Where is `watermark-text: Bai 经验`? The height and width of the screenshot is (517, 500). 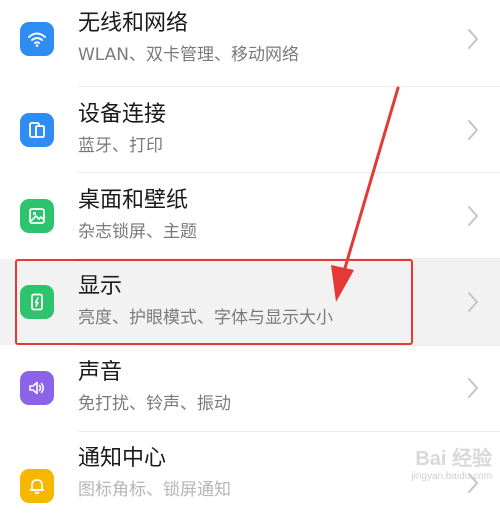 watermark-text: Bai 经验 is located at coordinates (453, 459).